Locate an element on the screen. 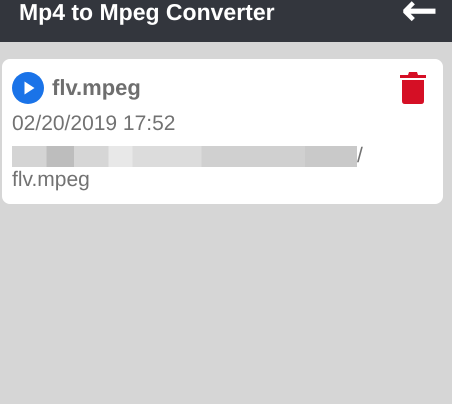  file-date: 02/20/2019 17:52 is located at coordinates (94, 124).